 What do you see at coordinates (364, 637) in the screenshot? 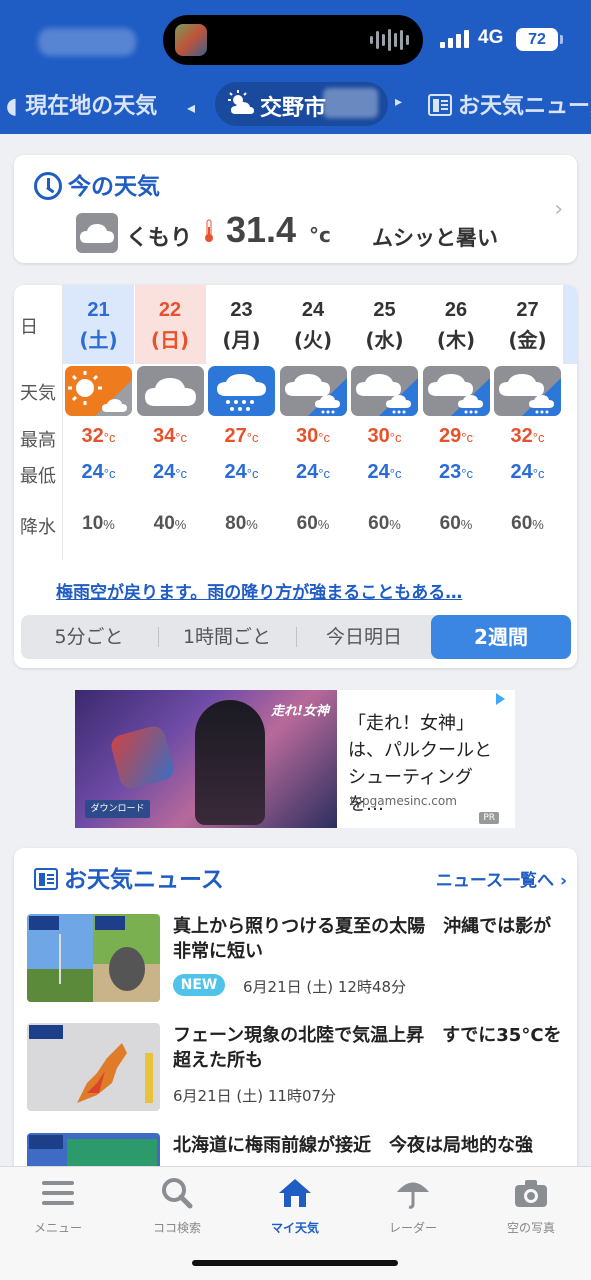
I see `tab-today-tomorrow: 今日明日` at bounding box center [364, 637].